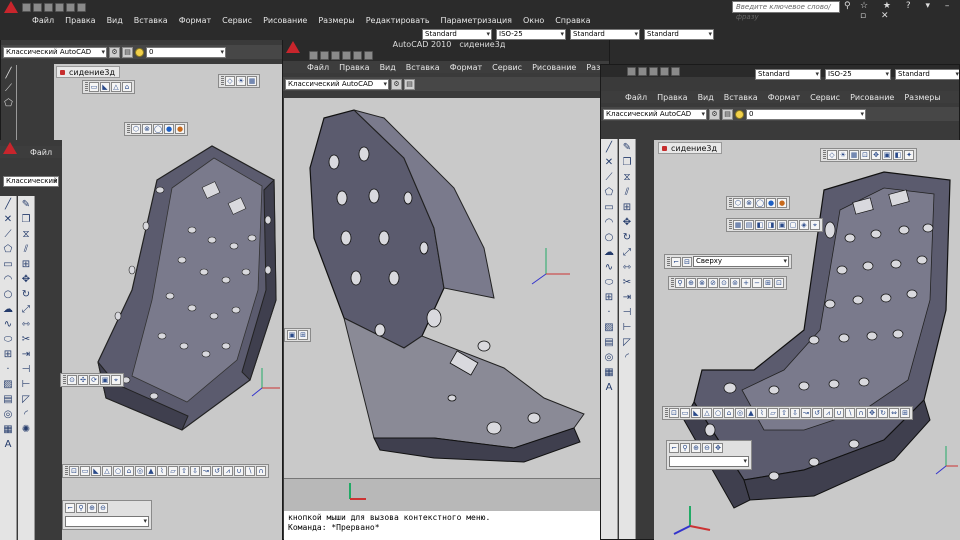 The width and height of the screenshot is (960, 540). Describe the element at coordinates (457, 34) in the screenshot. I see `text-style-combo: Standard` at that location.